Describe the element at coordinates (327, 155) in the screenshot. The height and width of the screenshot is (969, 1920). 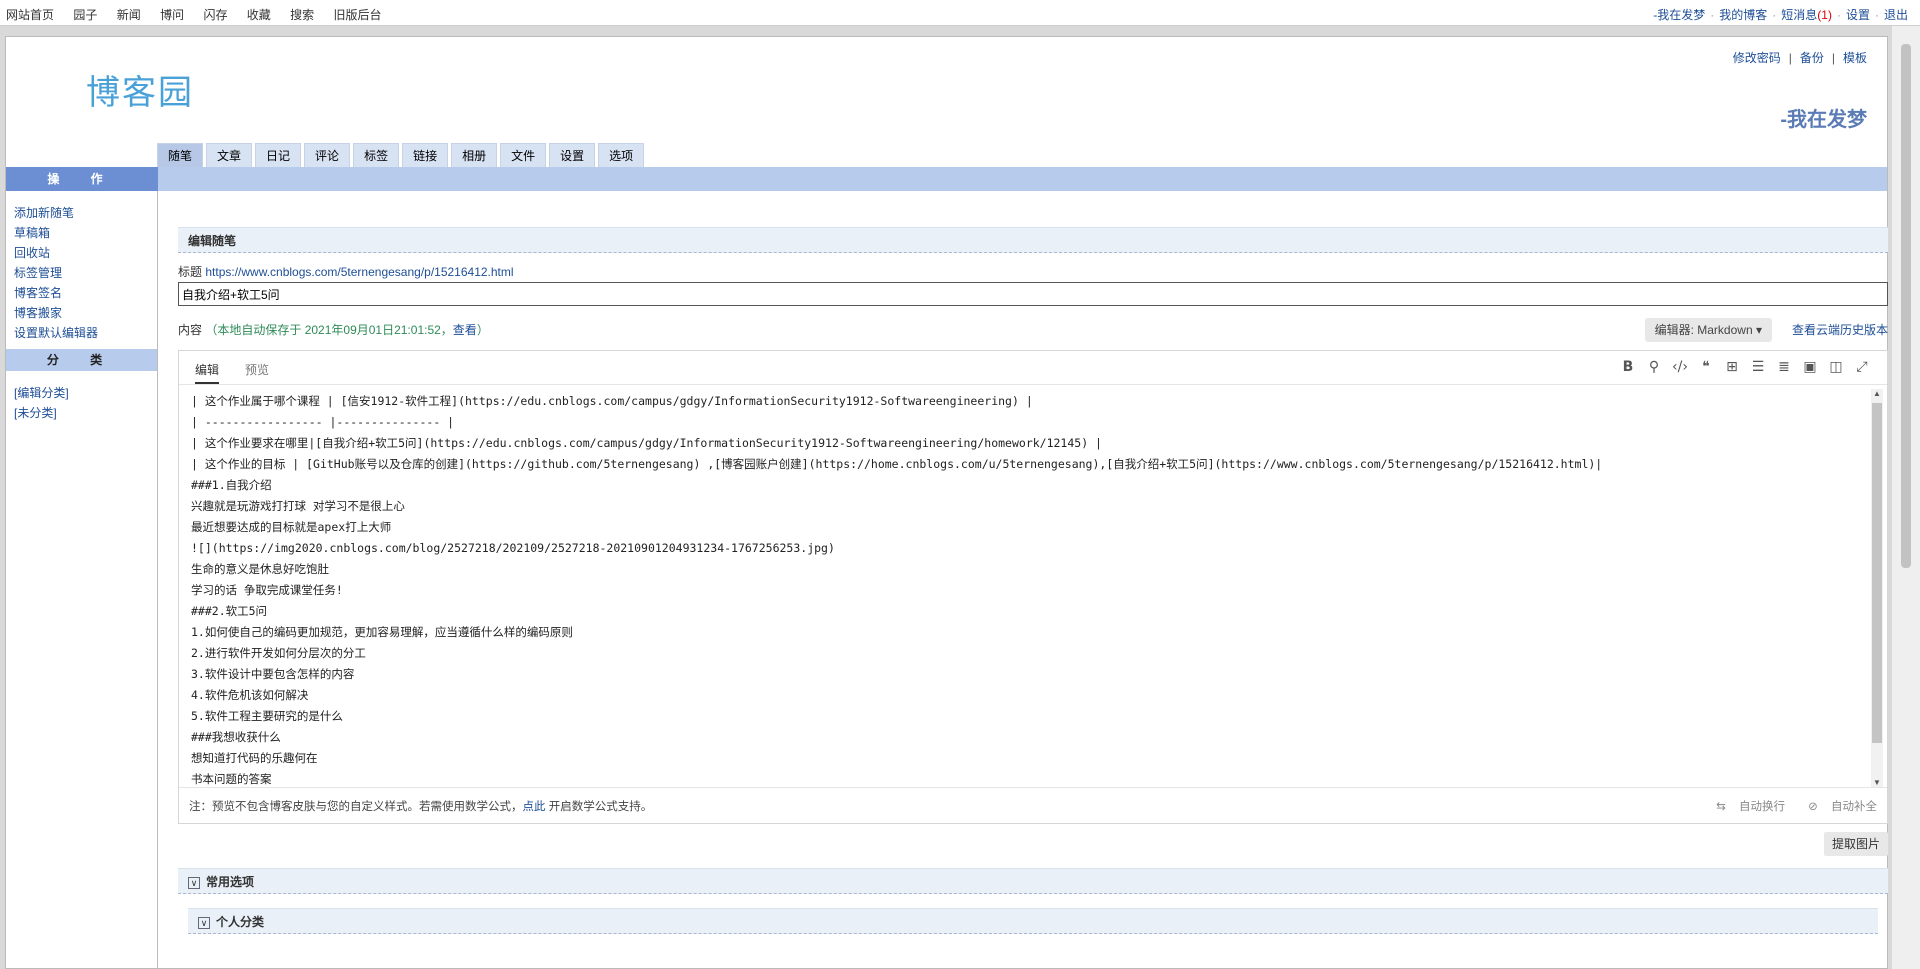
I see `tab-comments: 评论` at that location.